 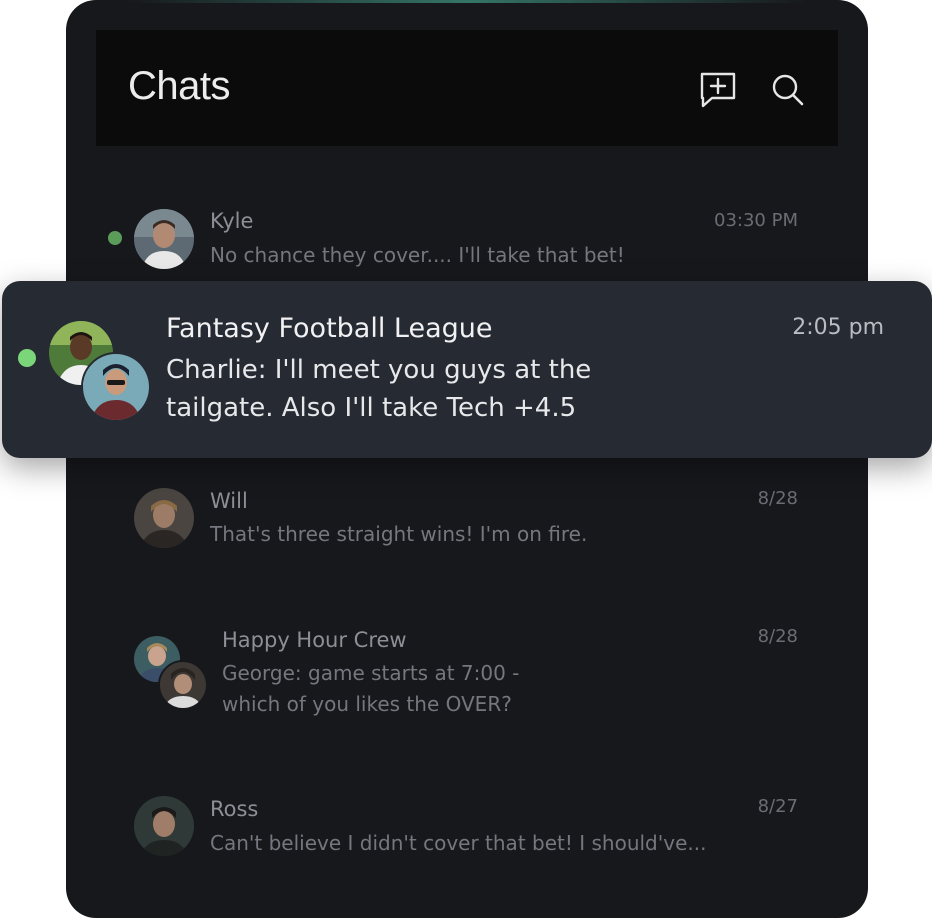 I want to click on new-chat-icon, so click(x=718, y=90).